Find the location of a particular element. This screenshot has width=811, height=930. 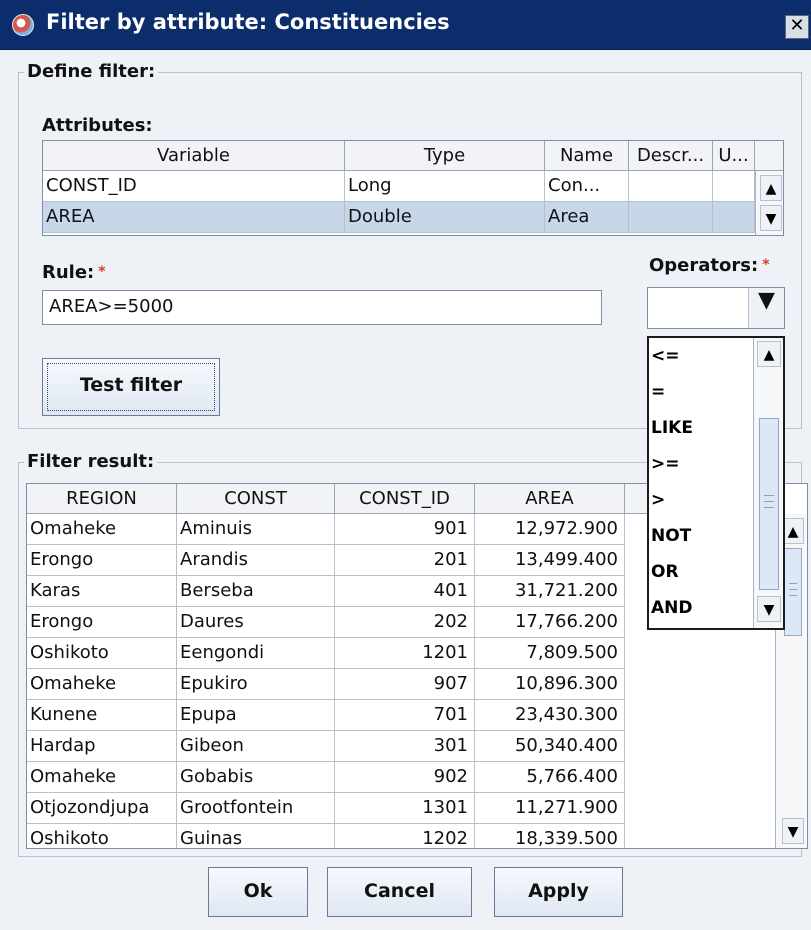

attributes-scrollbar: ▲ ▼ is located at coordinates (769, 203).